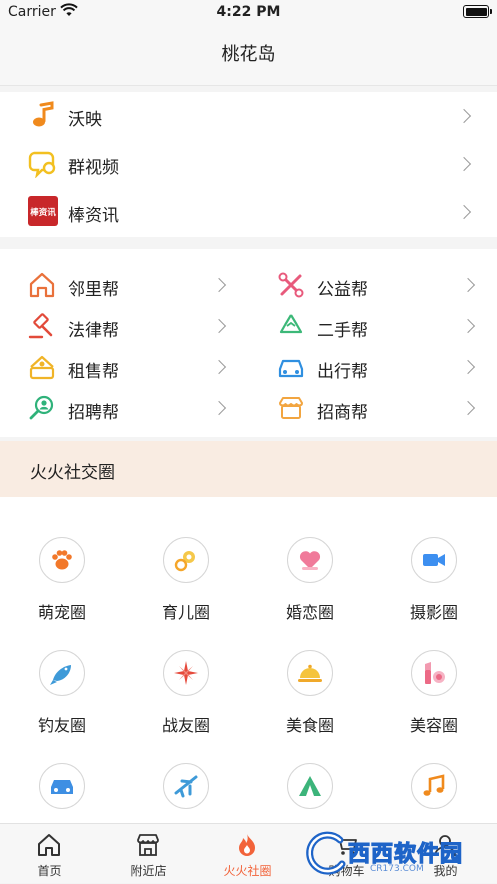 The height and width of the screenshot is (884, 497). I want to click on circle-item-photography: 摄影圈, so click(434, 587).